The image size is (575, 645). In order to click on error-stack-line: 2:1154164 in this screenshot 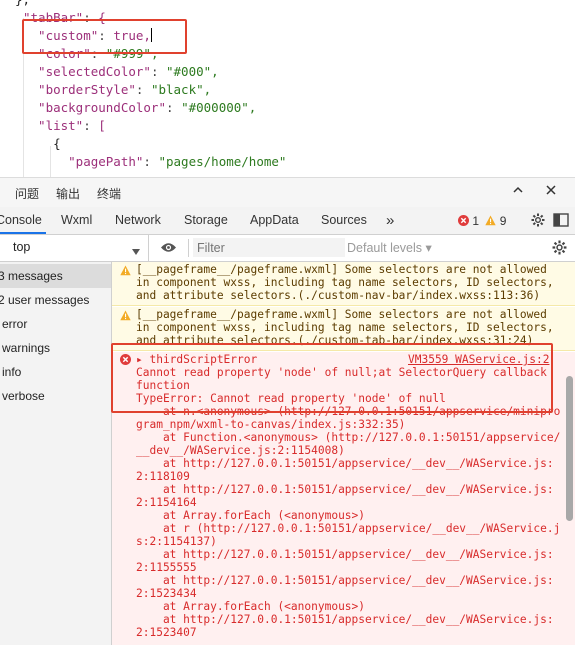, I will do `click(166, 502)`.